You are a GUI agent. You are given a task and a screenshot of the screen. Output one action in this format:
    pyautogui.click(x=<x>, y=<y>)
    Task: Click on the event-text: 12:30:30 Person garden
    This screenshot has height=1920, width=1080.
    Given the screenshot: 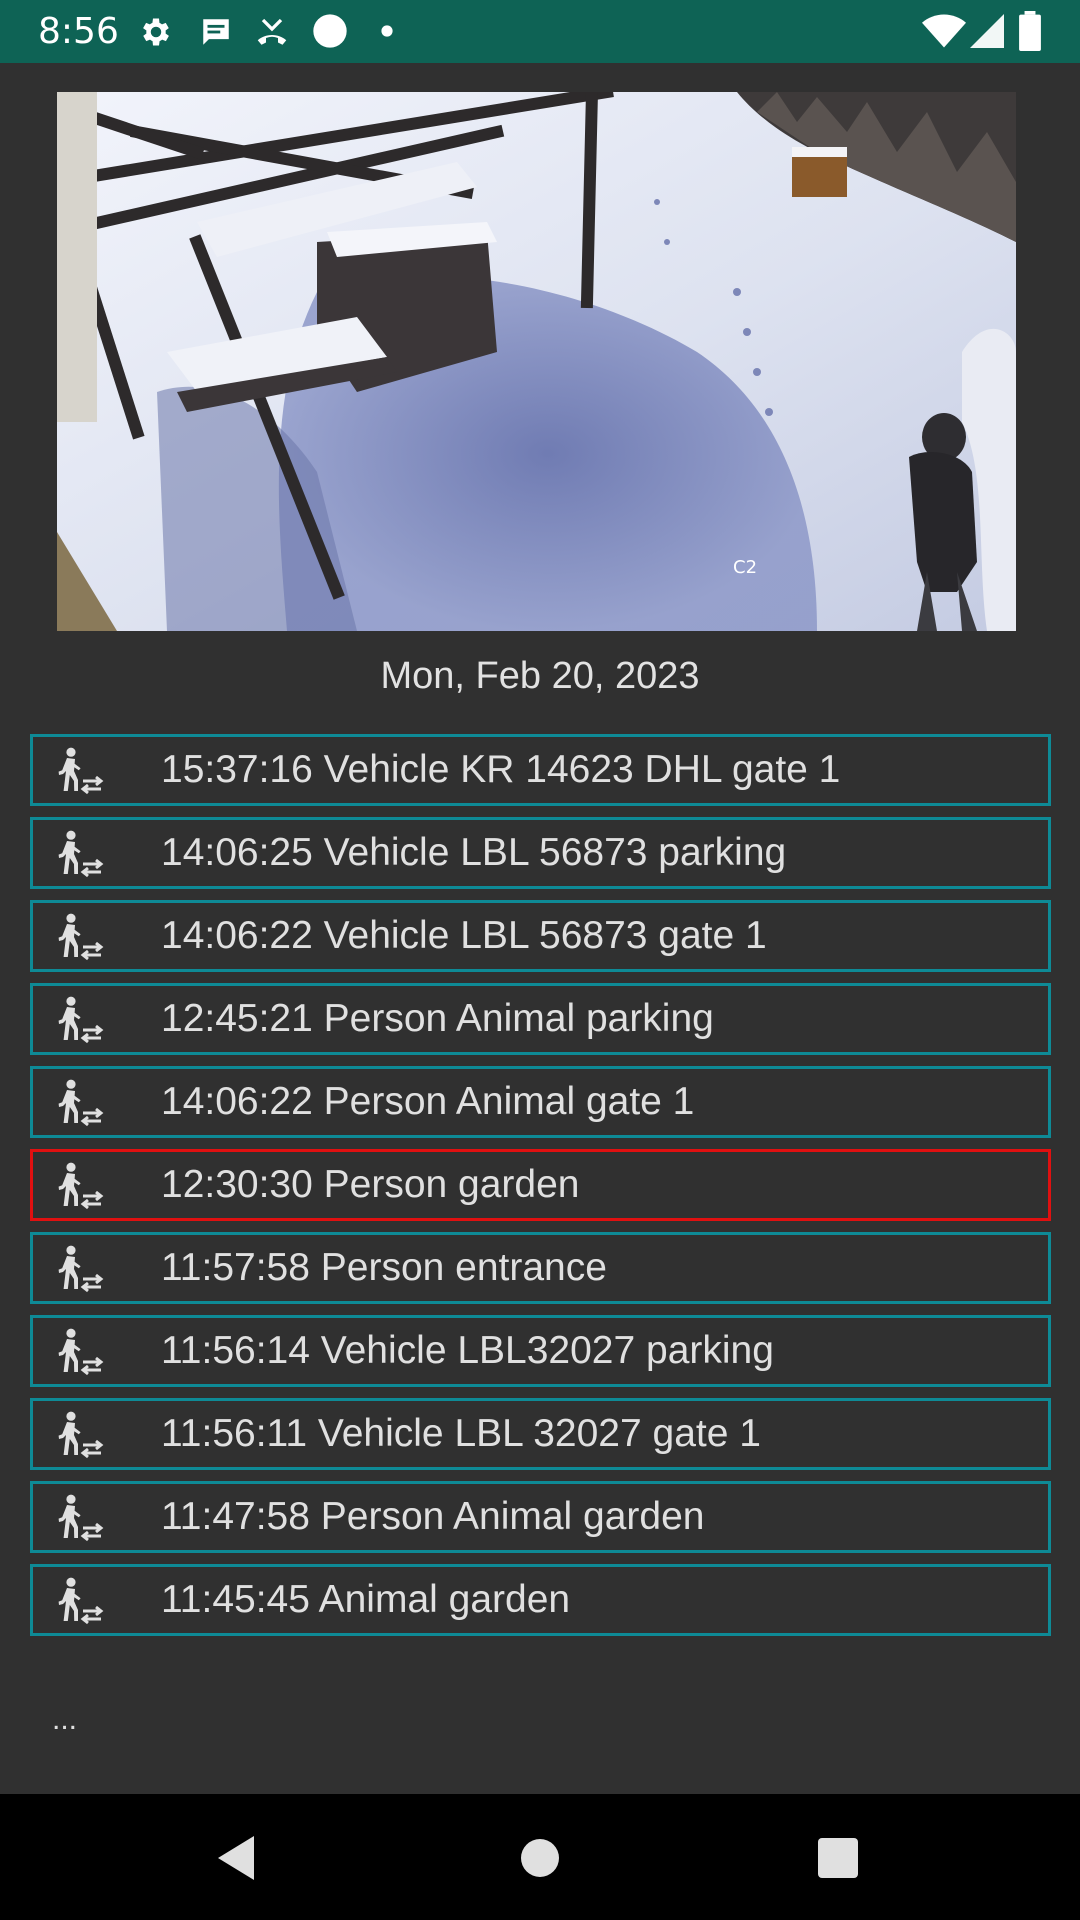 What is the action you would take?
    pyautogui.click(x=370, y=1184)
    